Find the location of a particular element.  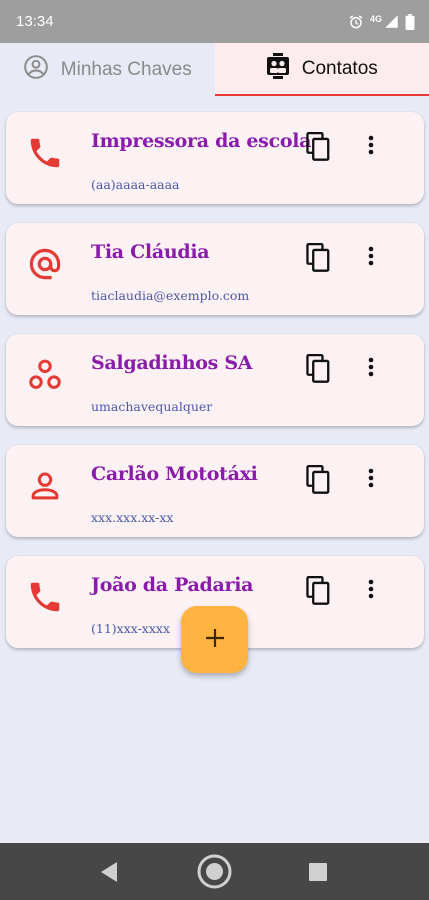

random-key-icon is located at coordinates (45, 375).